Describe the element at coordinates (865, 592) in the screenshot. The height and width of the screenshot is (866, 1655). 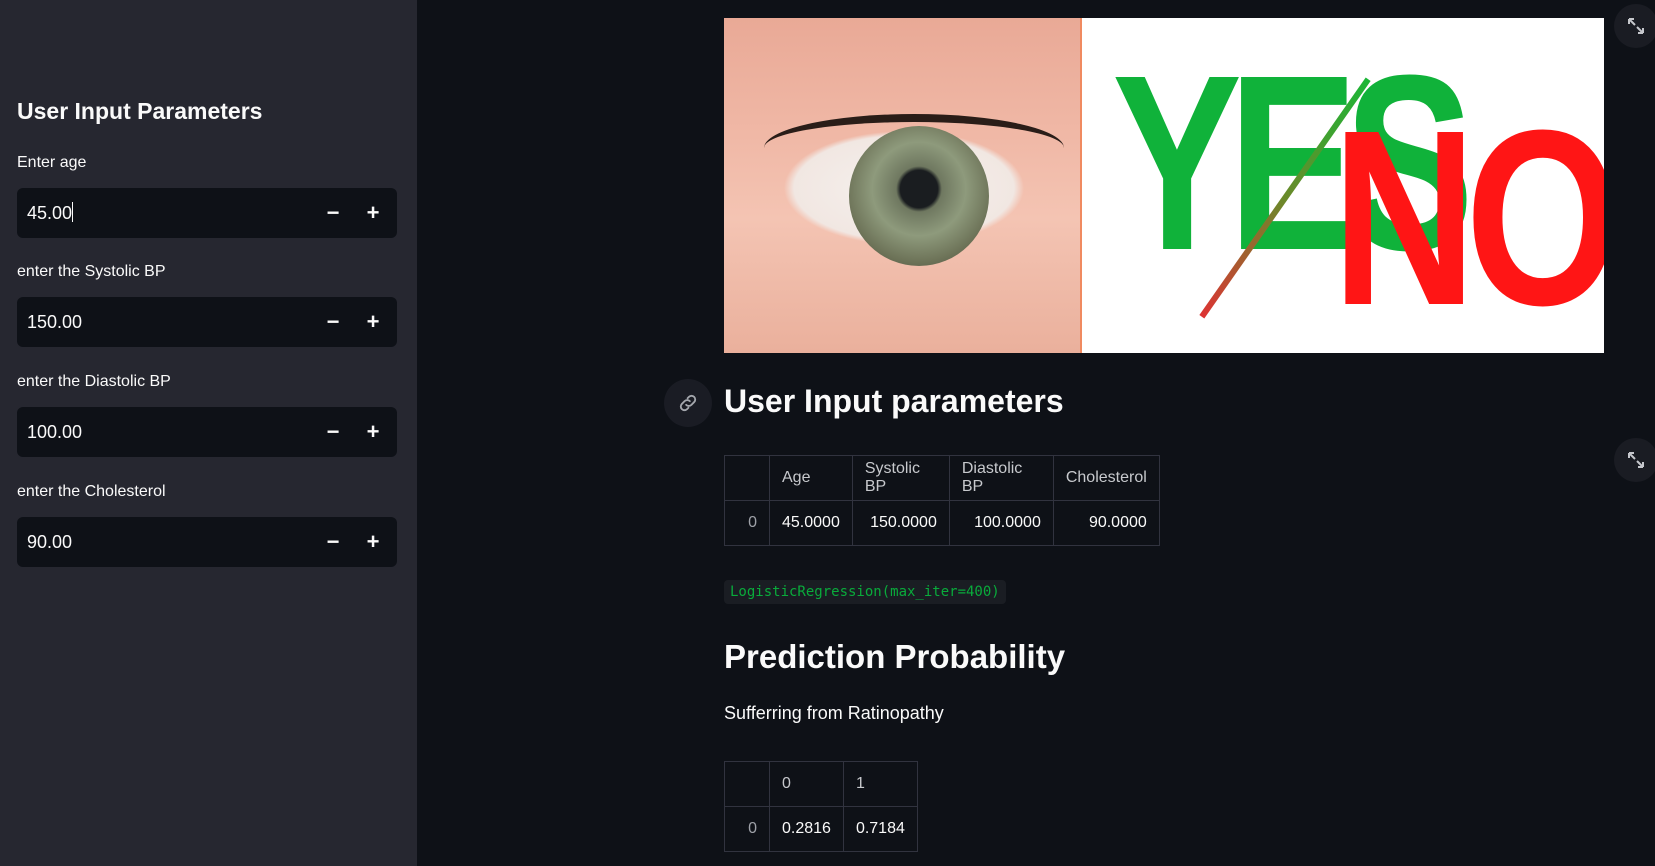
I see `model-code: LogisticRegression(max_iter=400)` at that location.